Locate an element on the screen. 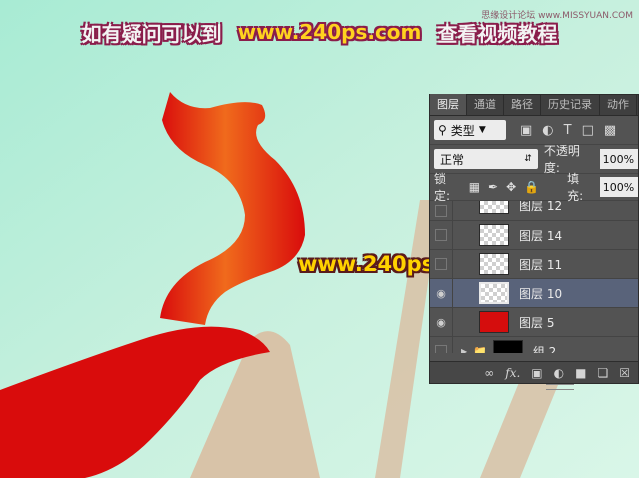 This screenshot has height=478, width=639. banner-site: www.240ps.com is located at coordinates (329, 32).